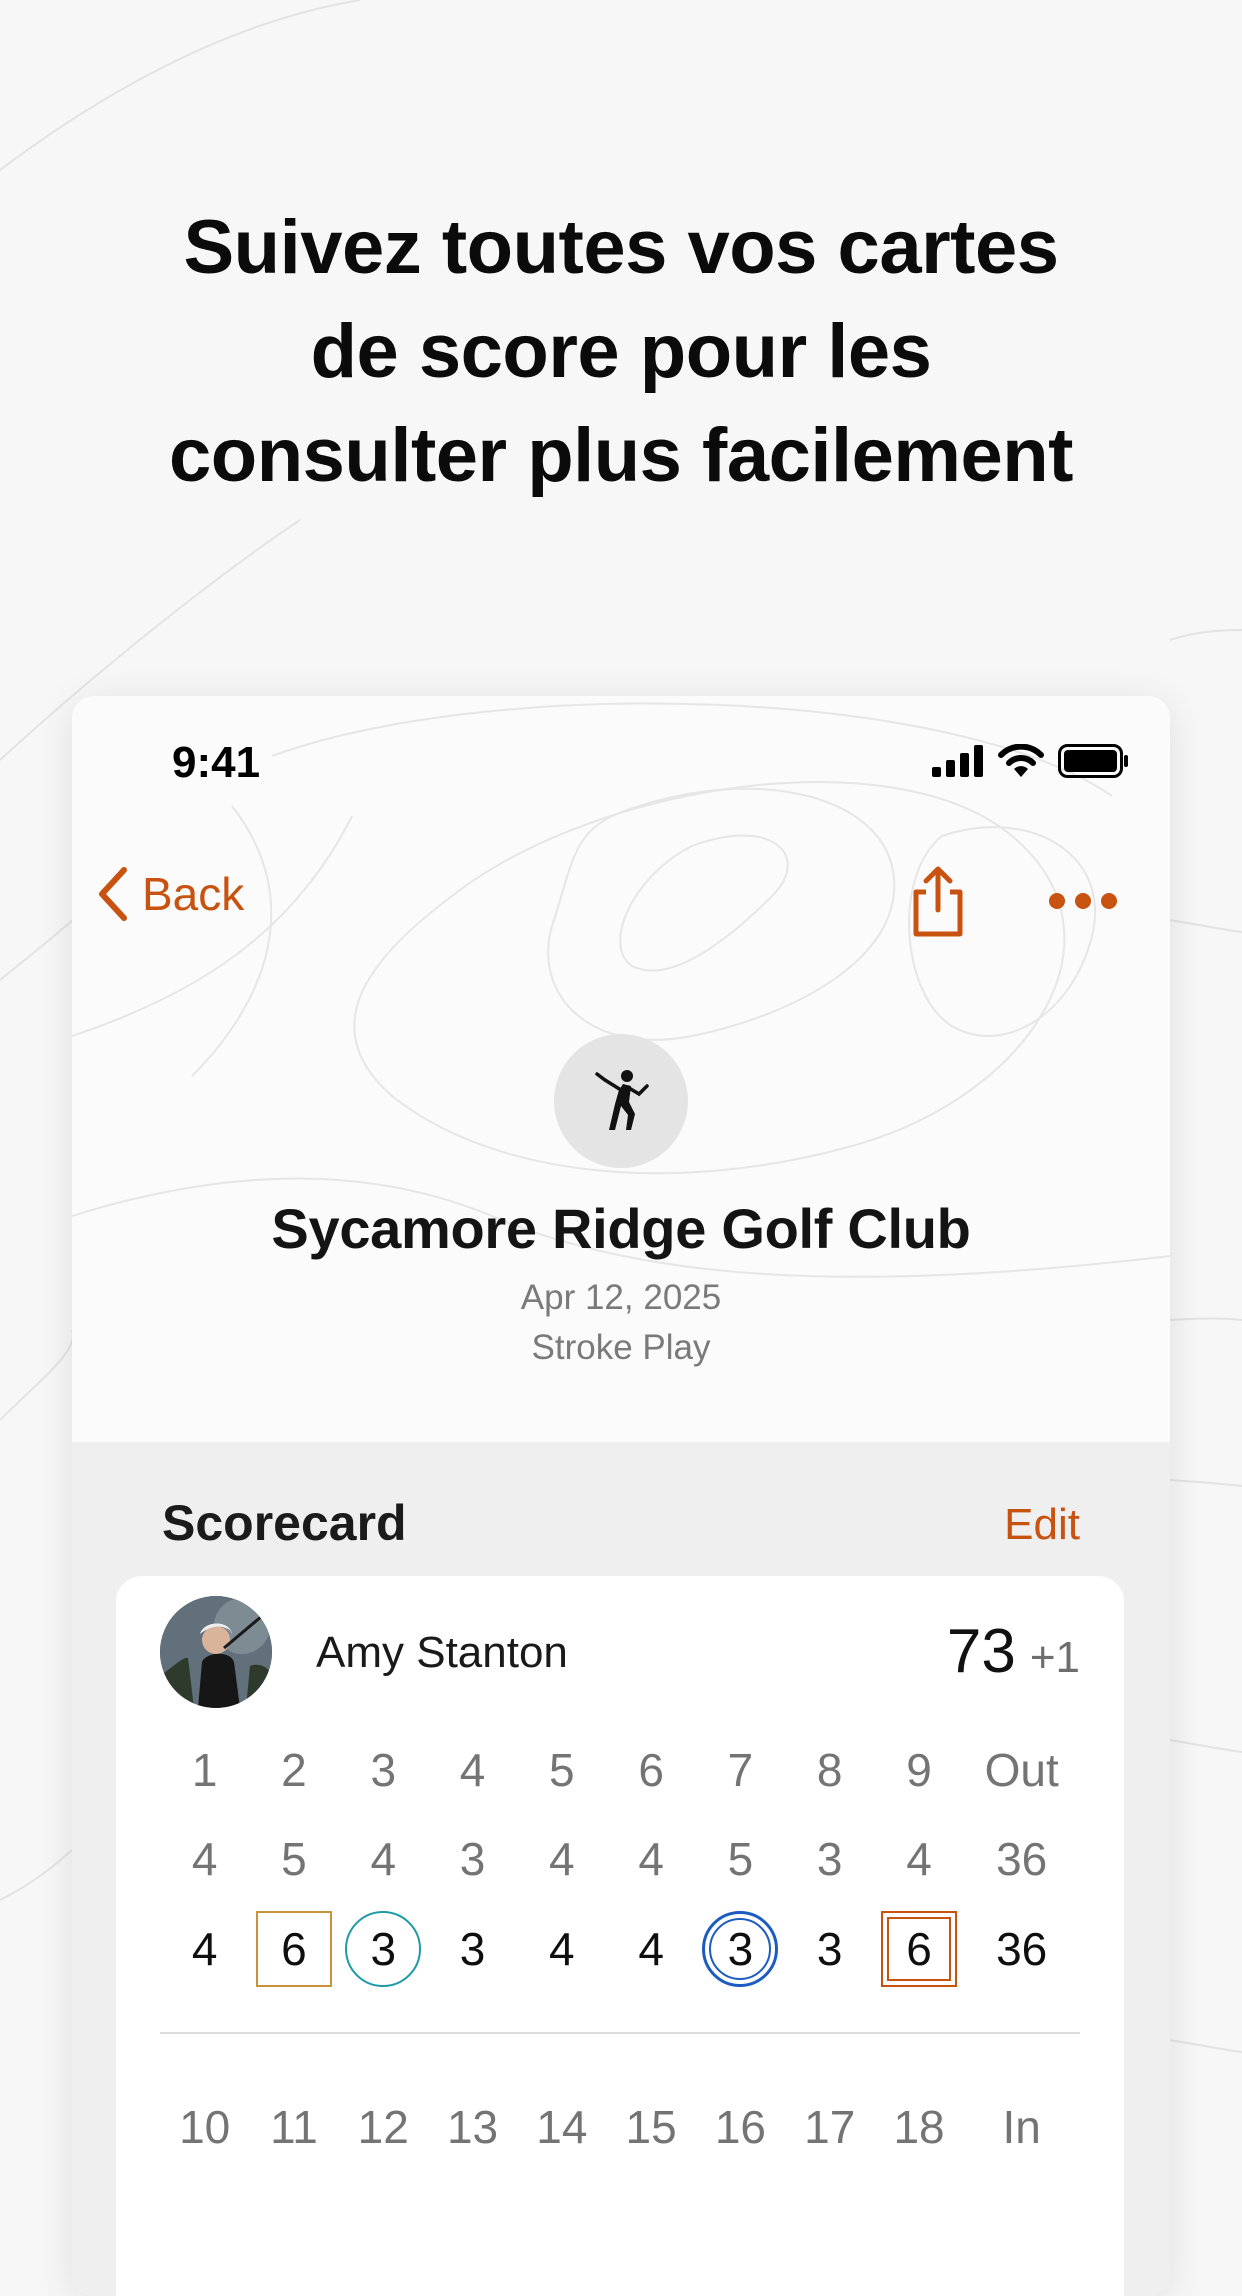 This screenshot has width=1242, height=2296. Describe the element at coordinates (204, 1770) in the screenshot. I see `hole-number: 1` at that location.